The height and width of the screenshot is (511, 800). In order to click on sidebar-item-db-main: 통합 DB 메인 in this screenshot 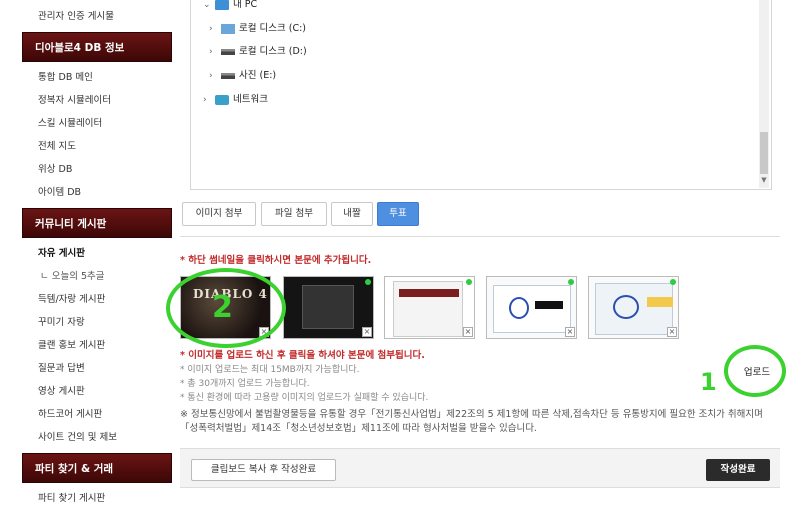, I will do `click(97, 77)`.